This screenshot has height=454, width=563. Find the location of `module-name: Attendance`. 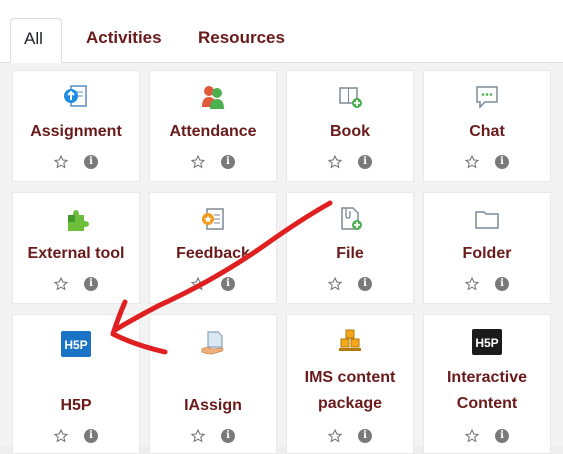

module-name: Attendance is located at coordinates (213, 131).